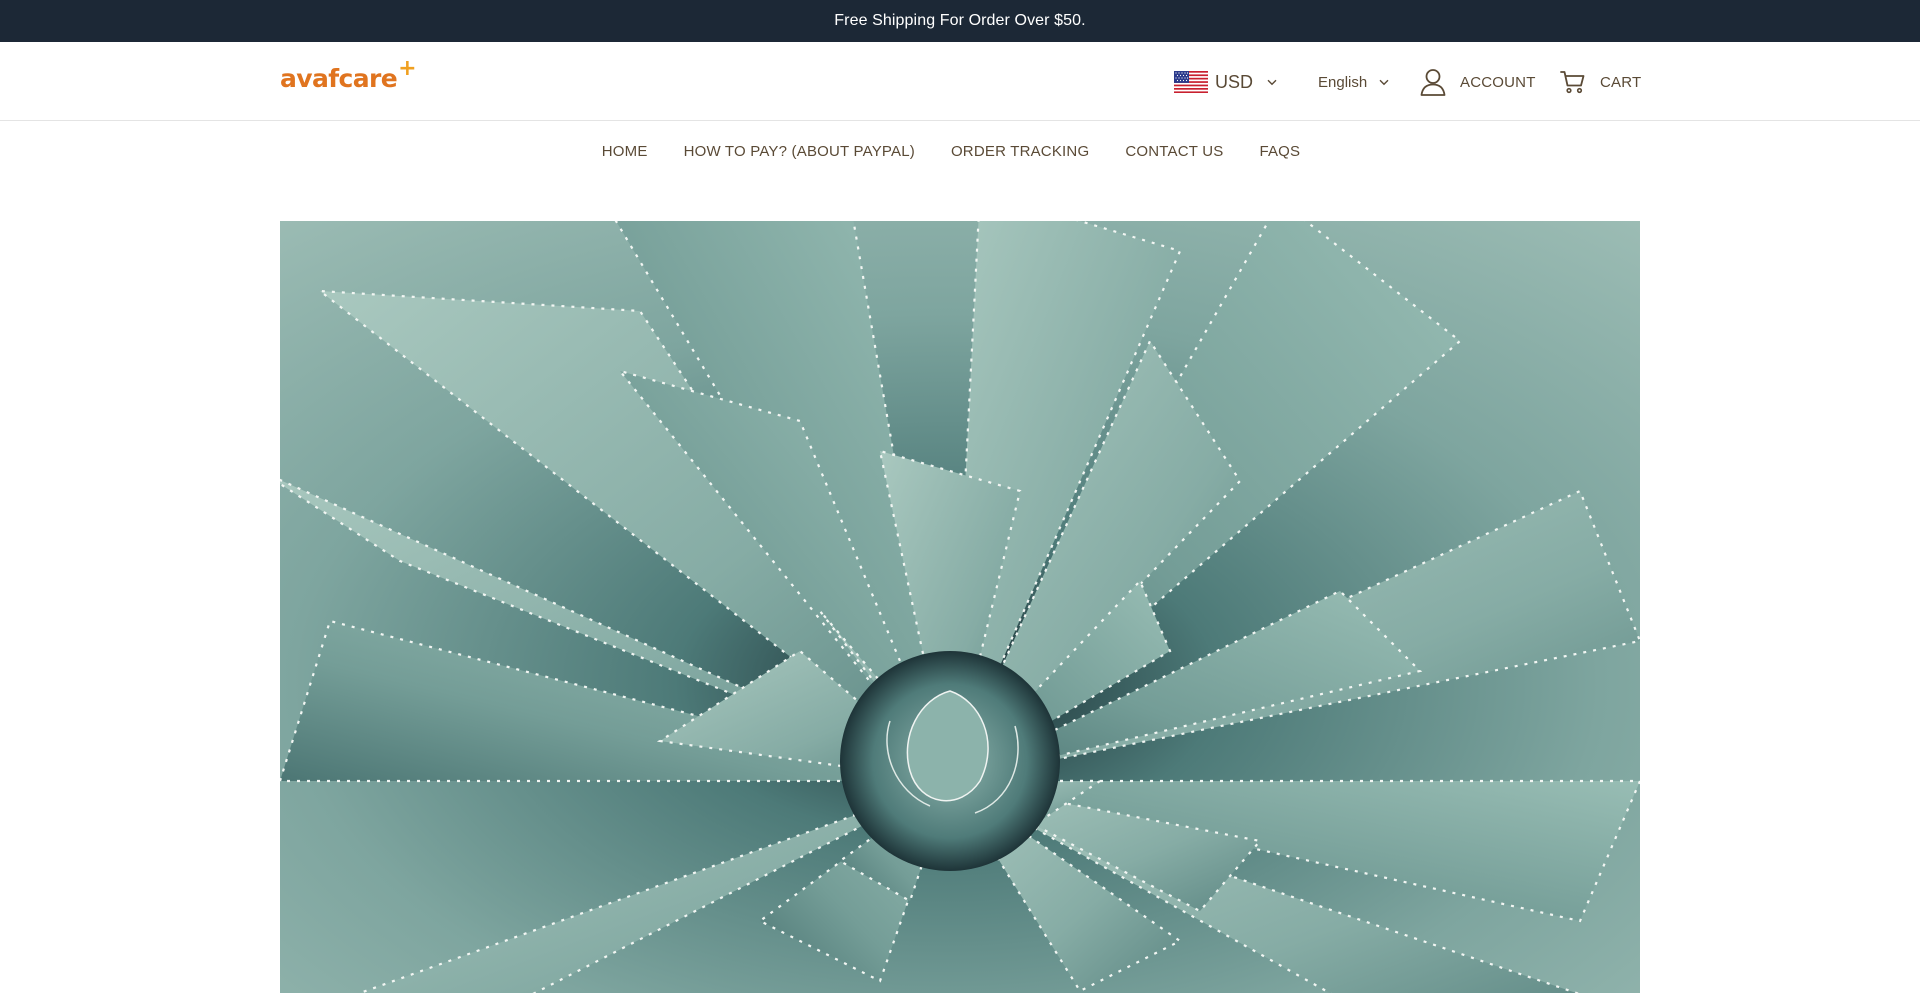  I want to click on language-selector: English, so click(1353, 82).